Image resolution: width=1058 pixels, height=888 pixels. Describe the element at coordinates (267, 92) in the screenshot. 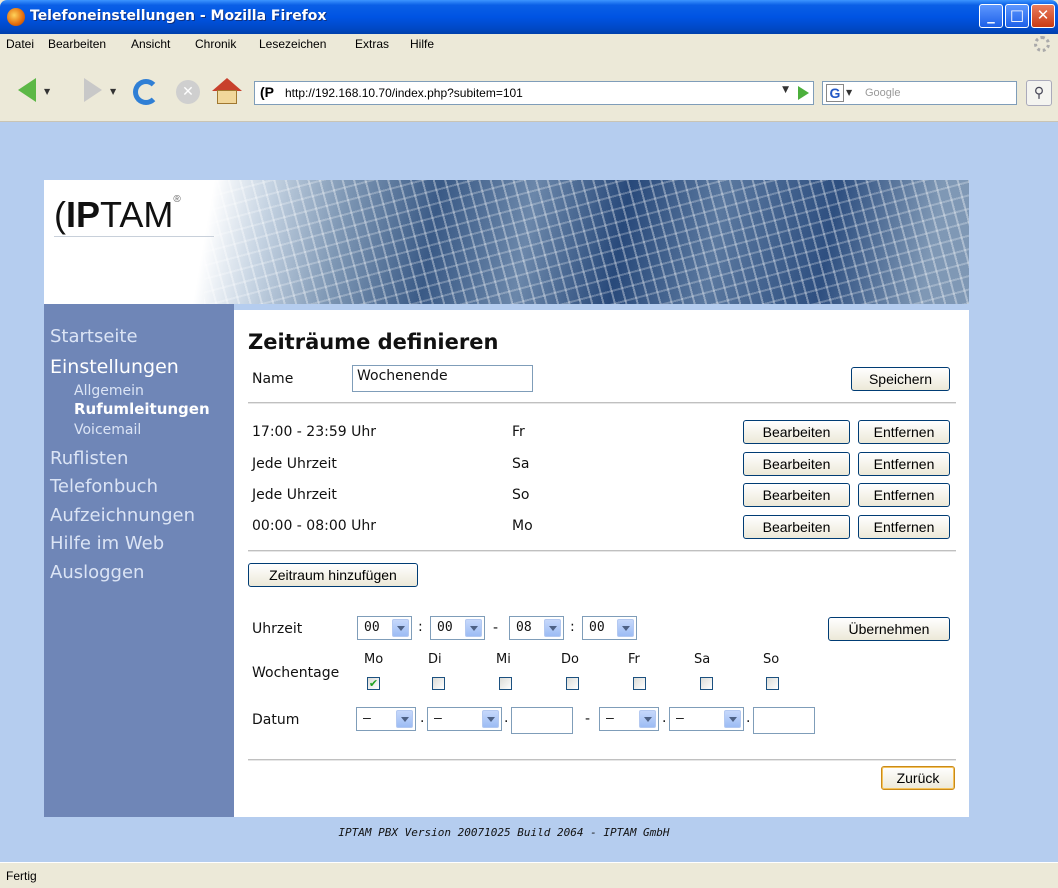

I see `site-favicon-icon: (P` at that location.